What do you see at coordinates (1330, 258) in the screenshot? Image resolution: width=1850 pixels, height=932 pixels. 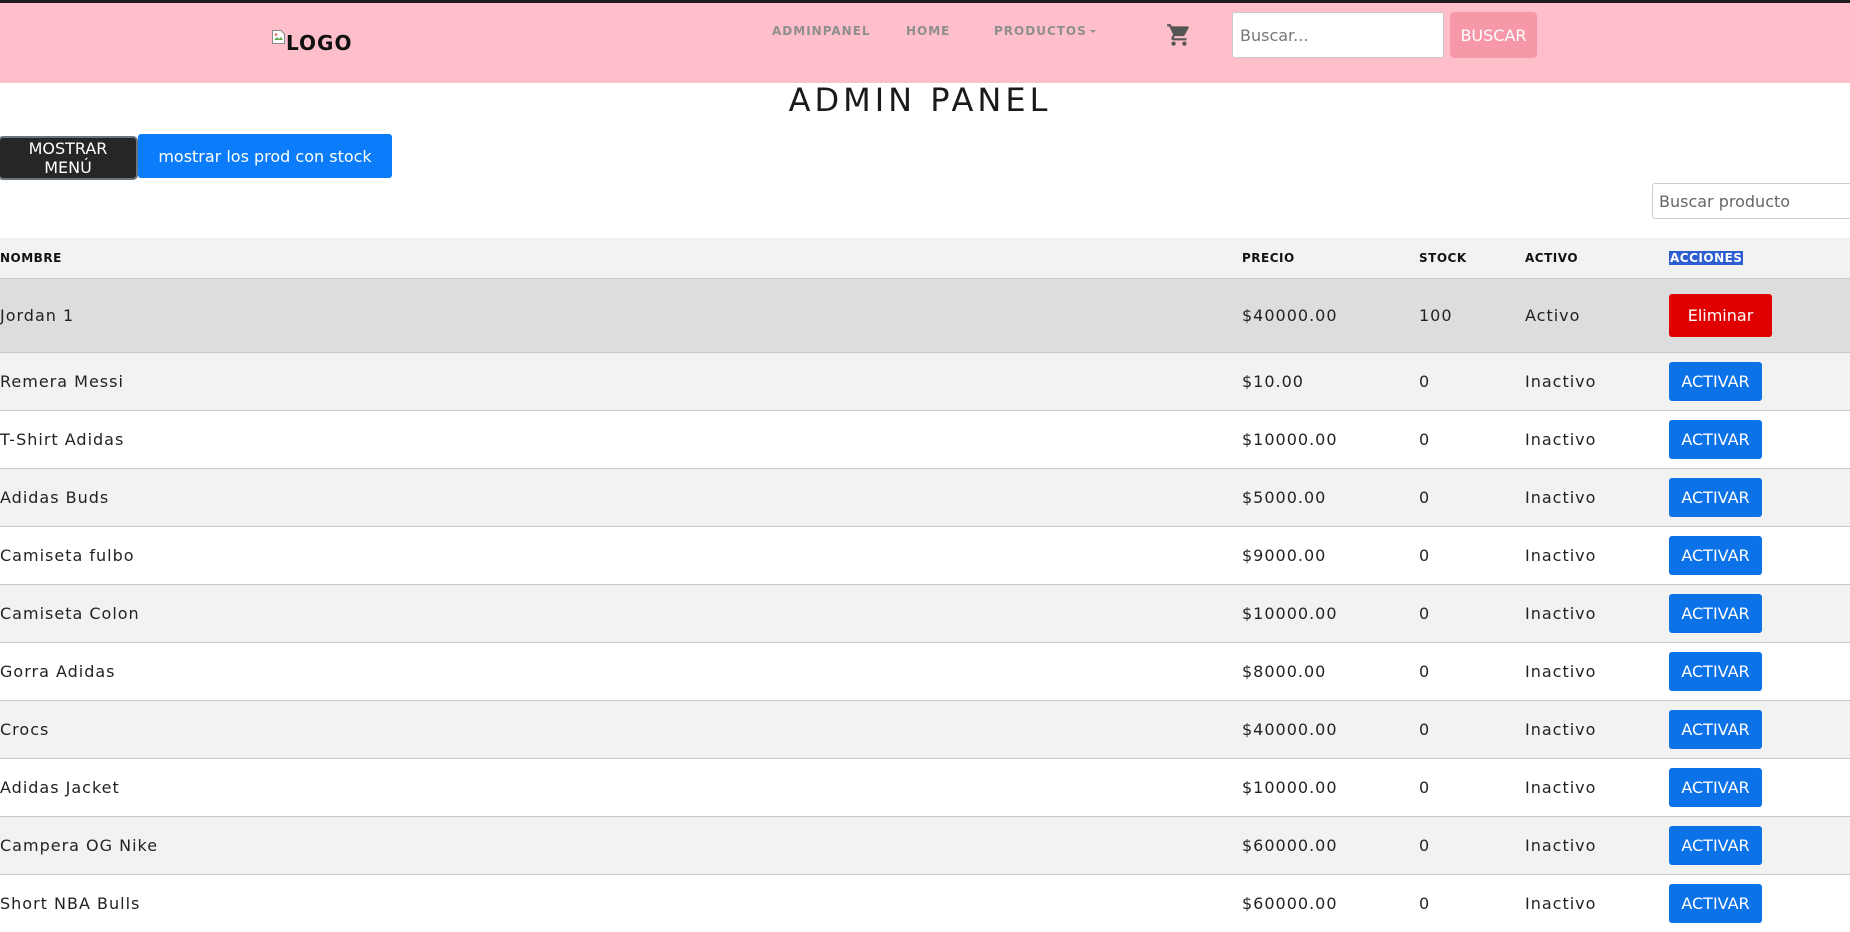 I see `column-header-precio: PRECIO` at bounding box center [1330, 258].